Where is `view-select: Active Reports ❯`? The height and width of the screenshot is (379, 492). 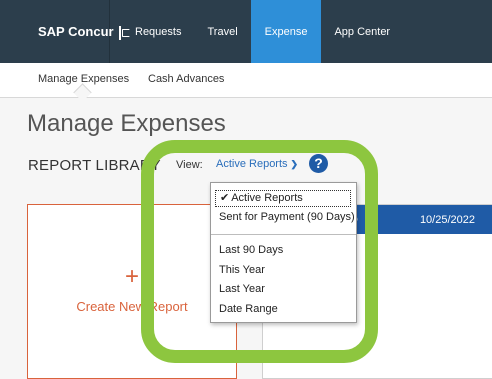
view-select: Active Reports ❯ is located at coordinates (257, 164).